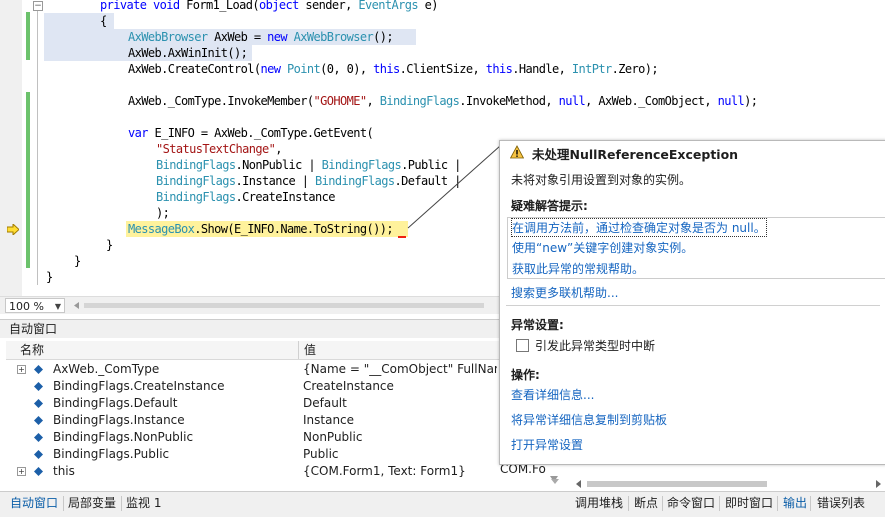  Describe the element at coordinates (749, 503) in the screenshot. I see `tab-immediate-window: 即时窗口` at that location.